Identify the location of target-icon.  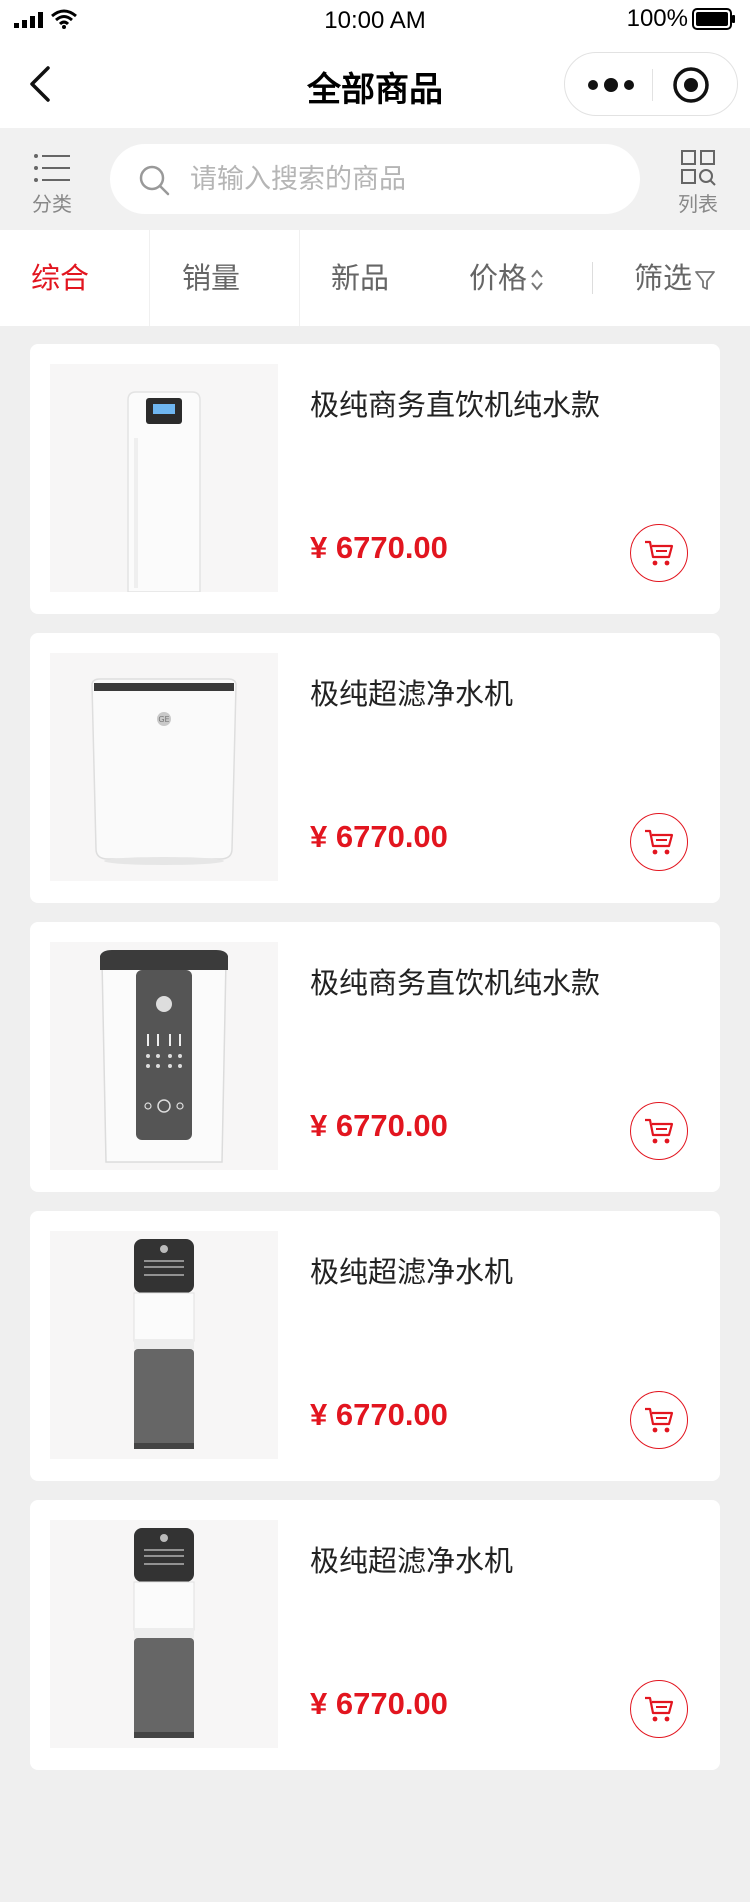
(691, 85).